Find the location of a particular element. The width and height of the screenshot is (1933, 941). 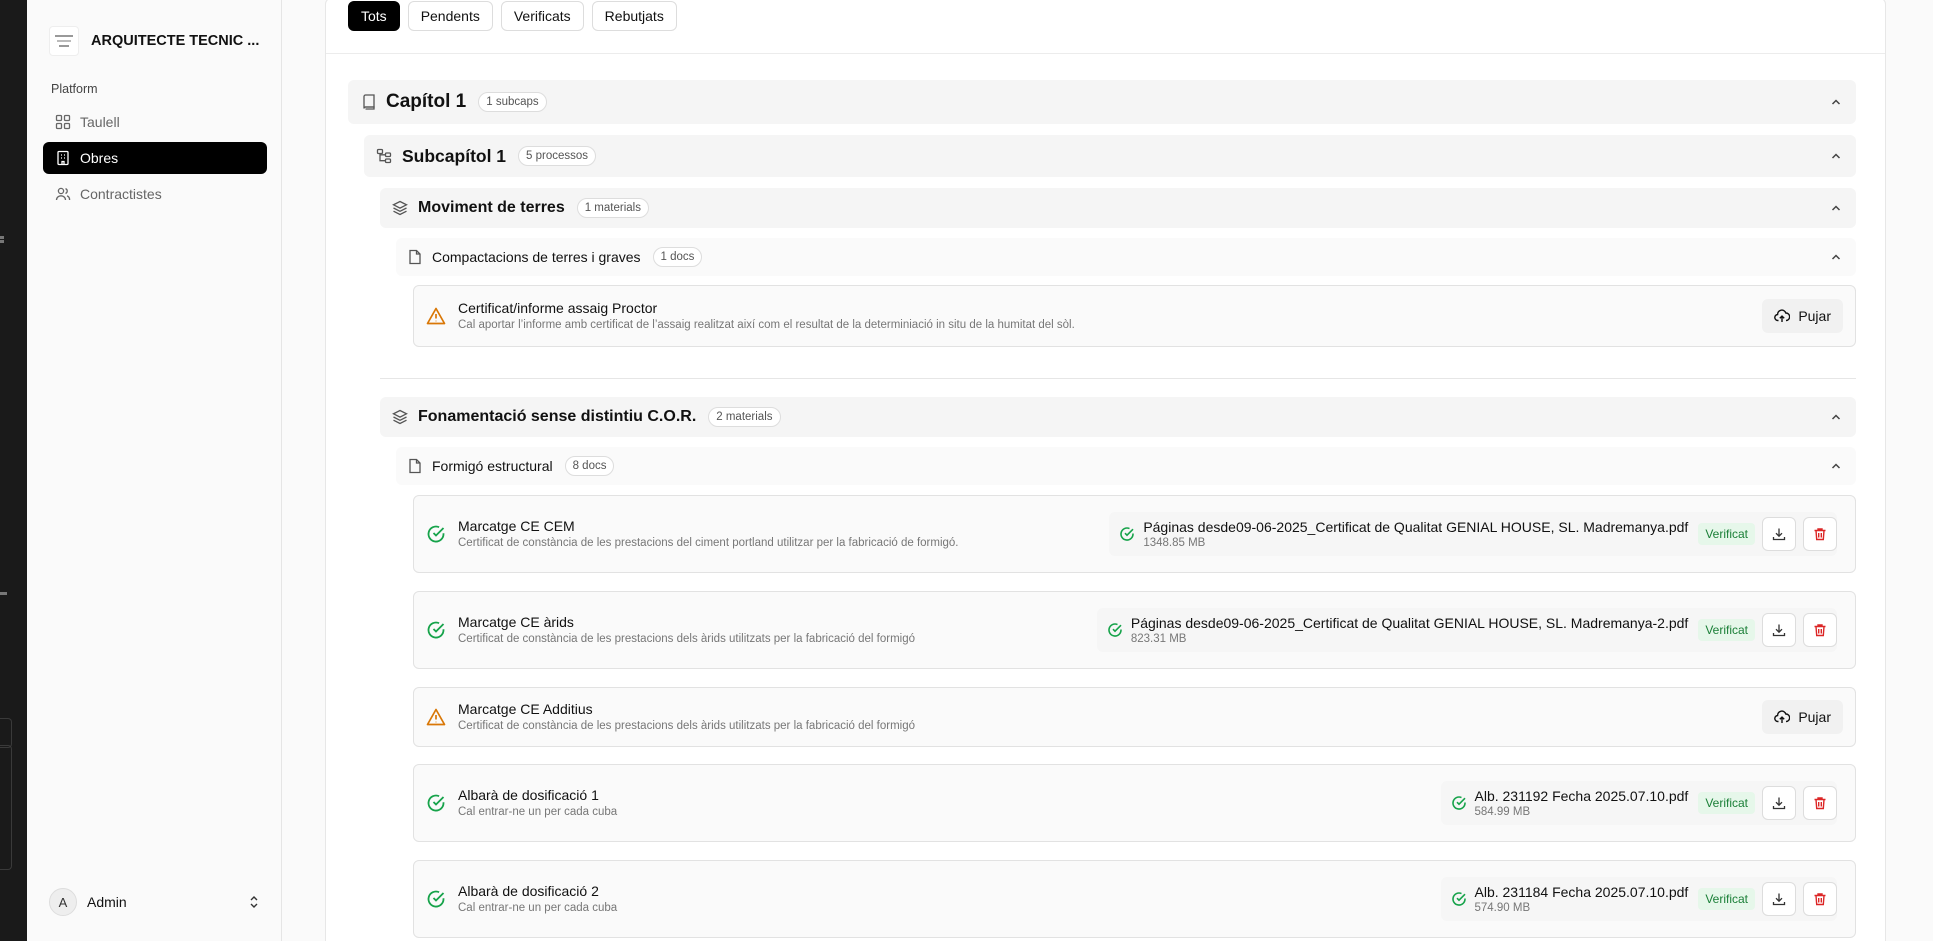

document-title: Albarà de dosificació 1 is located at coordinates (528, 795).